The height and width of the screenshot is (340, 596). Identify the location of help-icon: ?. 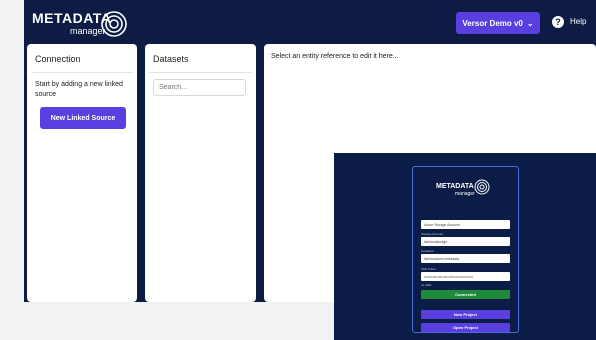
(558, 22).